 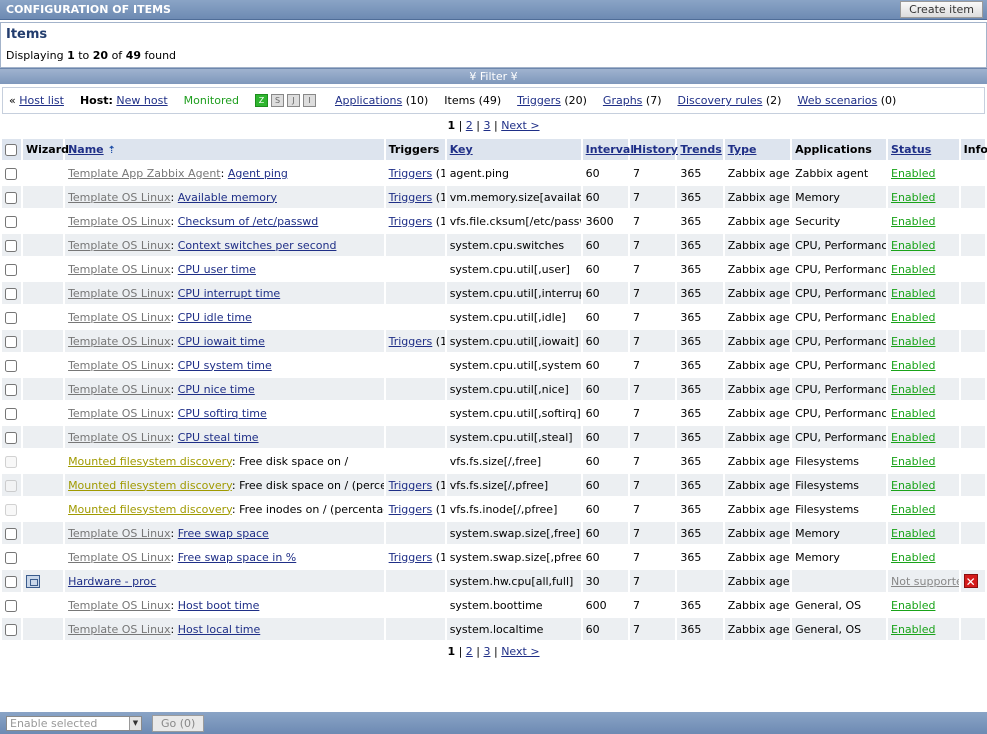 I want to click on go-button: Go (0), so click(x=178, y=723).